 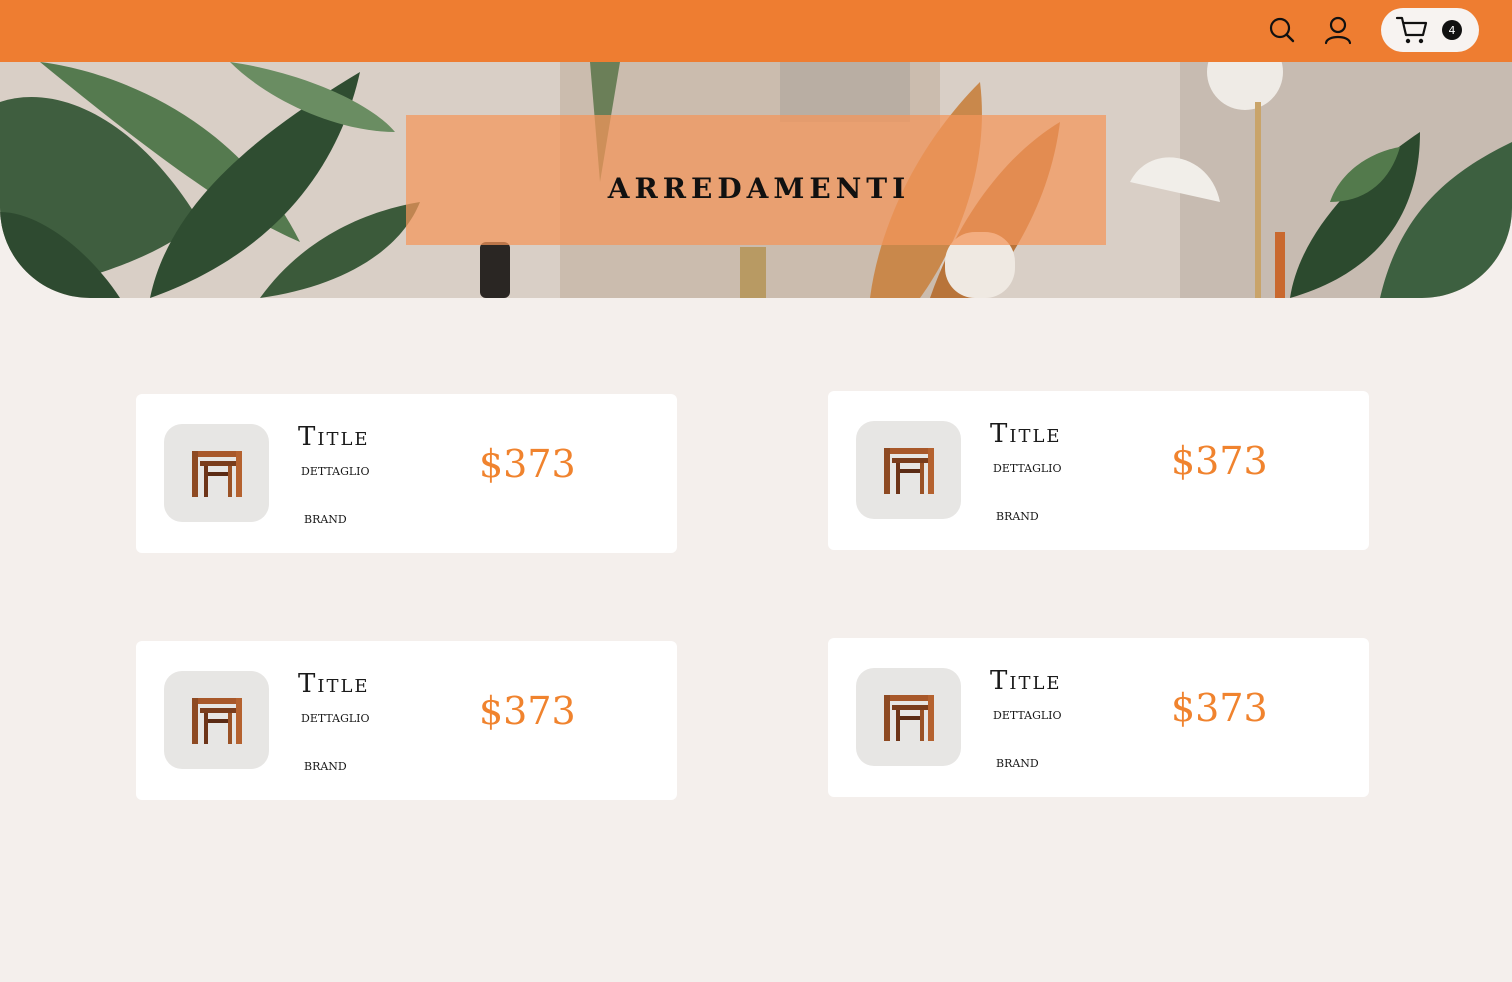 I want to click on search-icon, so click(x=1282, y=30).